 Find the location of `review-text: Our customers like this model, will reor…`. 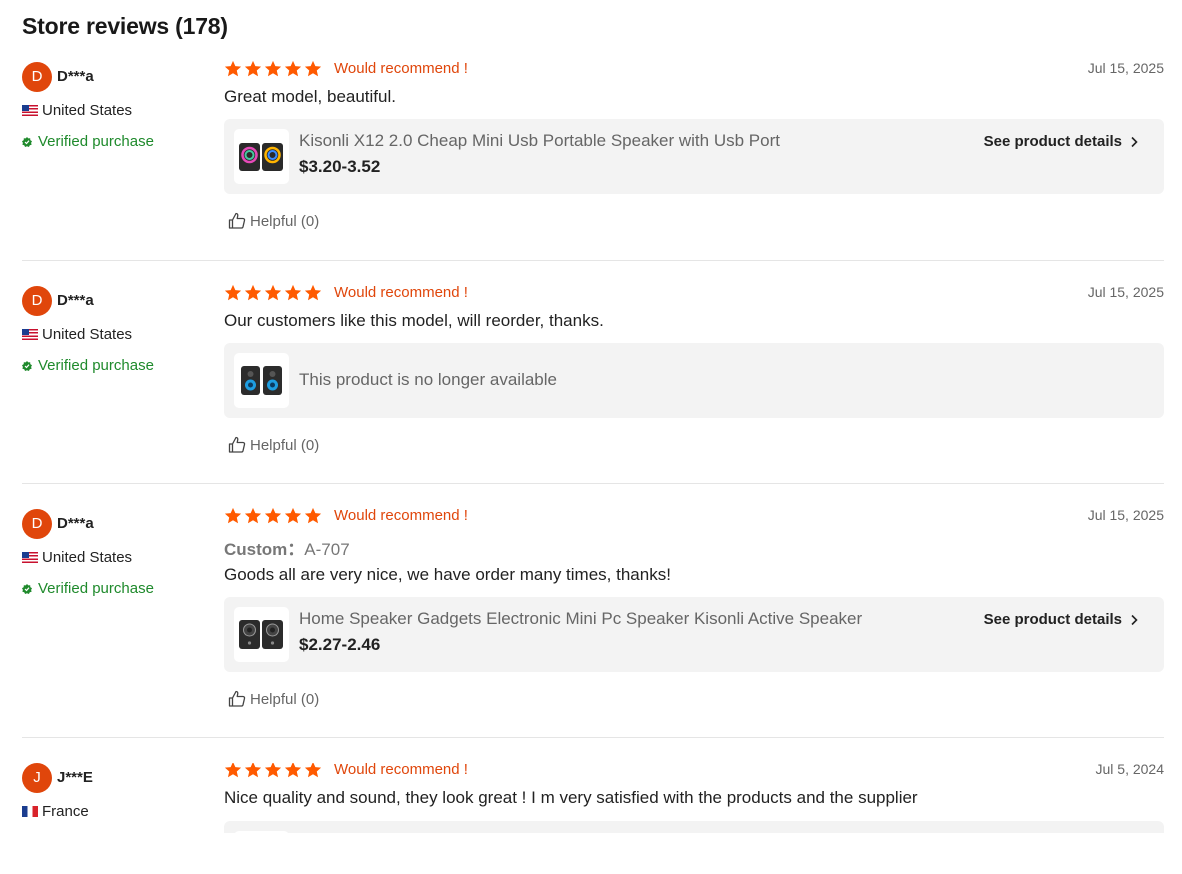

review-text: Our customers like this model, will reor… is located at coordinates (414, 320).